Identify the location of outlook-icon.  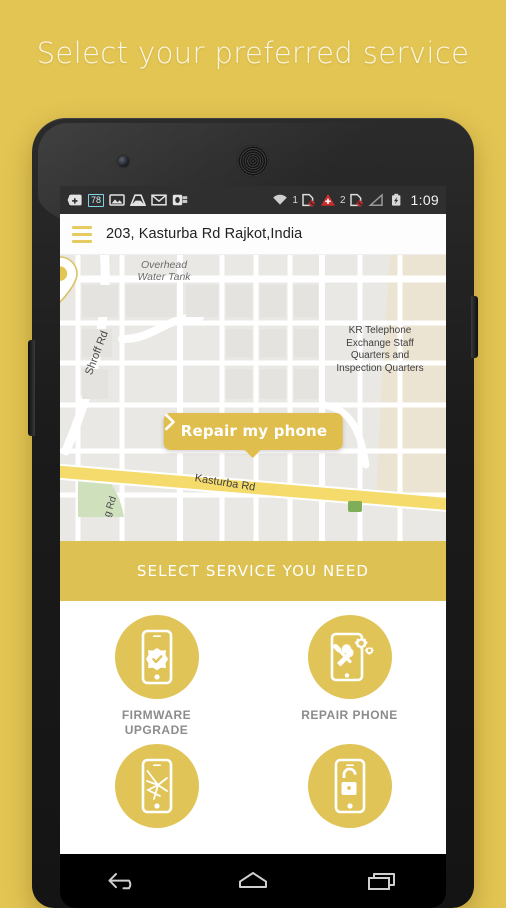
(180, 200).